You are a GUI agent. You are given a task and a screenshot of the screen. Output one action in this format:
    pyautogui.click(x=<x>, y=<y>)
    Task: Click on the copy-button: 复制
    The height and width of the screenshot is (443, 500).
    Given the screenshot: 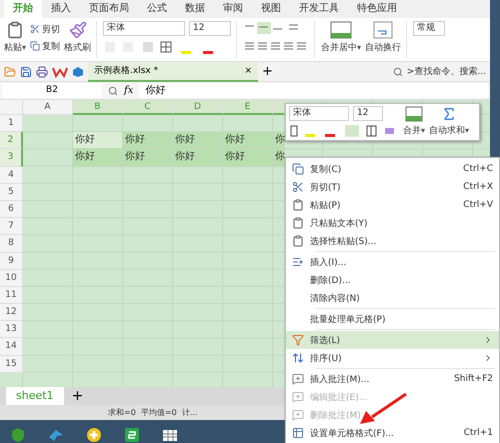 What is the action you would take?
    pyautogui.click(x=45, y=46)
    